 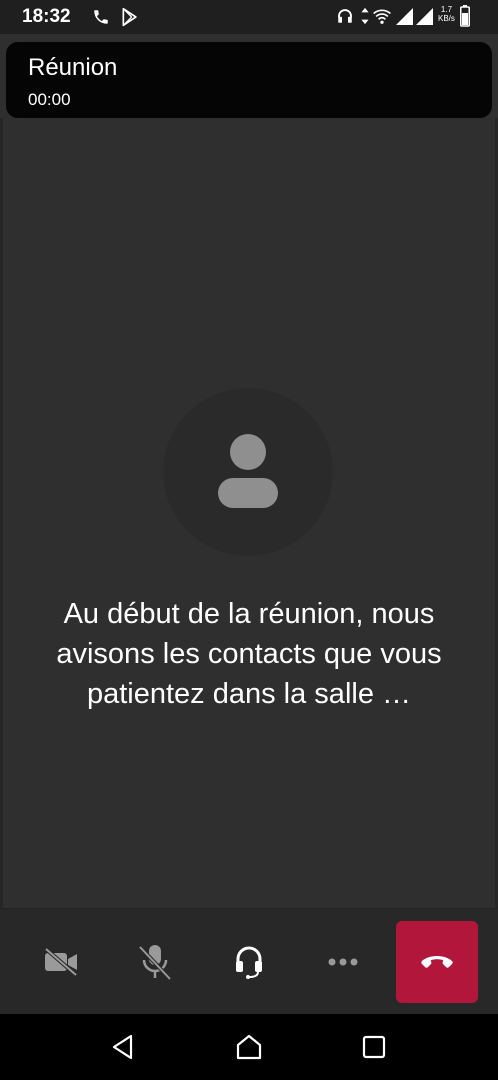 What do you see at coordinates (446, 18) in the screenshot?
I see `network-speed-unit: KB/s` at bounding box center [446, 18].